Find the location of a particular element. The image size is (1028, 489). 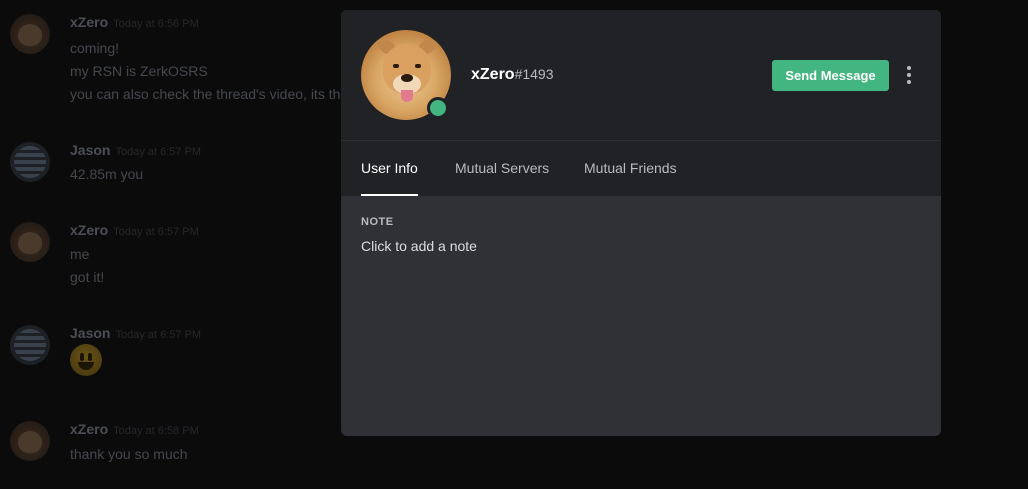

profile-tabs: User Info Mutual Servers Mutual Friends is located at coordinates (641, 168).